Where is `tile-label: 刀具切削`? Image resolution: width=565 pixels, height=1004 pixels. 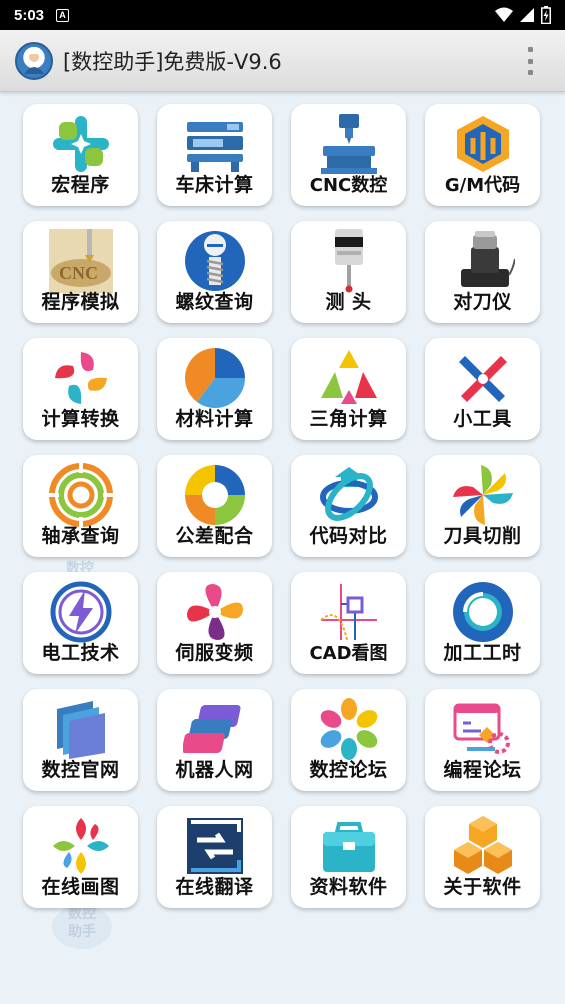
tile-label: 刀具切削 is located at coordinates (482, 536).